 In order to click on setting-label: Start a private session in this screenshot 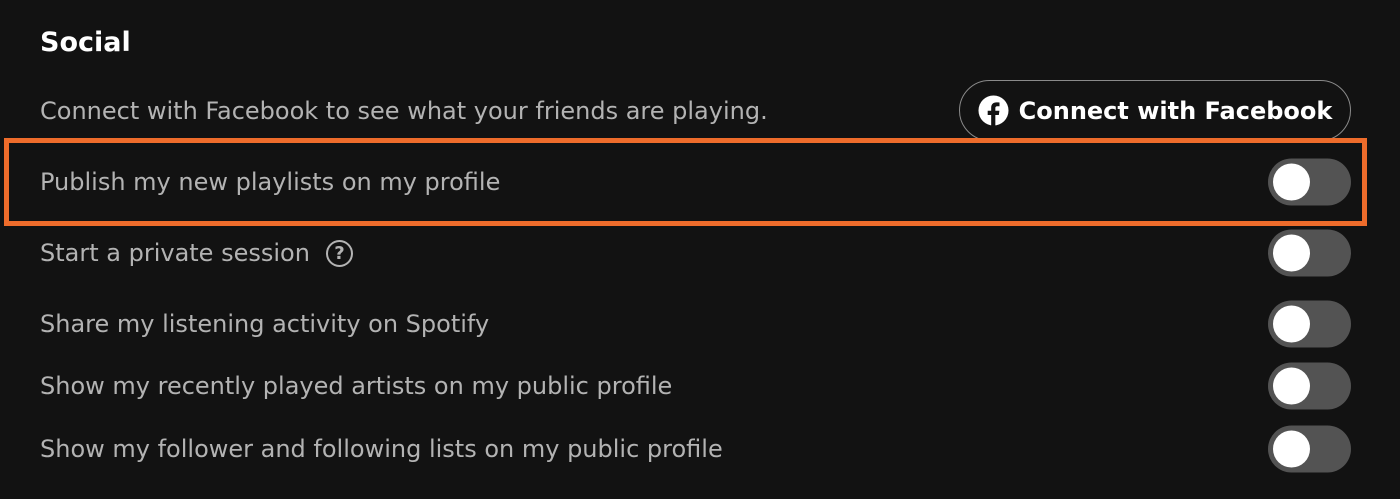, I will do `click(175, 253)`.